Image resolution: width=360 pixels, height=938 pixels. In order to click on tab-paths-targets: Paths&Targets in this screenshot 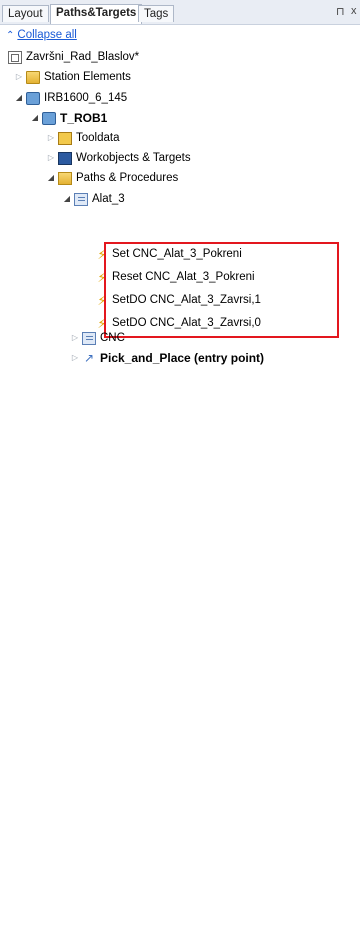, I will do `click(96, 14)`.